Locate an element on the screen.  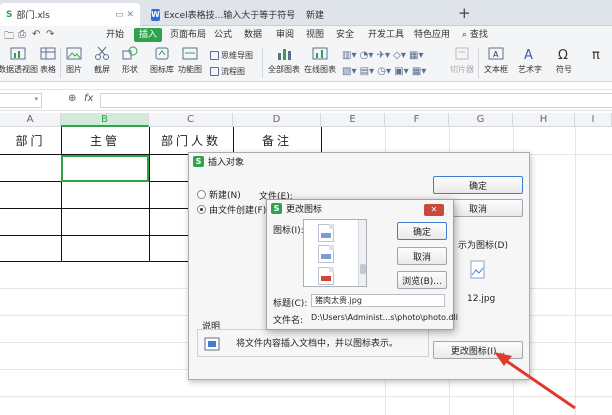
menu-special: 特色应用 is located at coordinates (432, 35).